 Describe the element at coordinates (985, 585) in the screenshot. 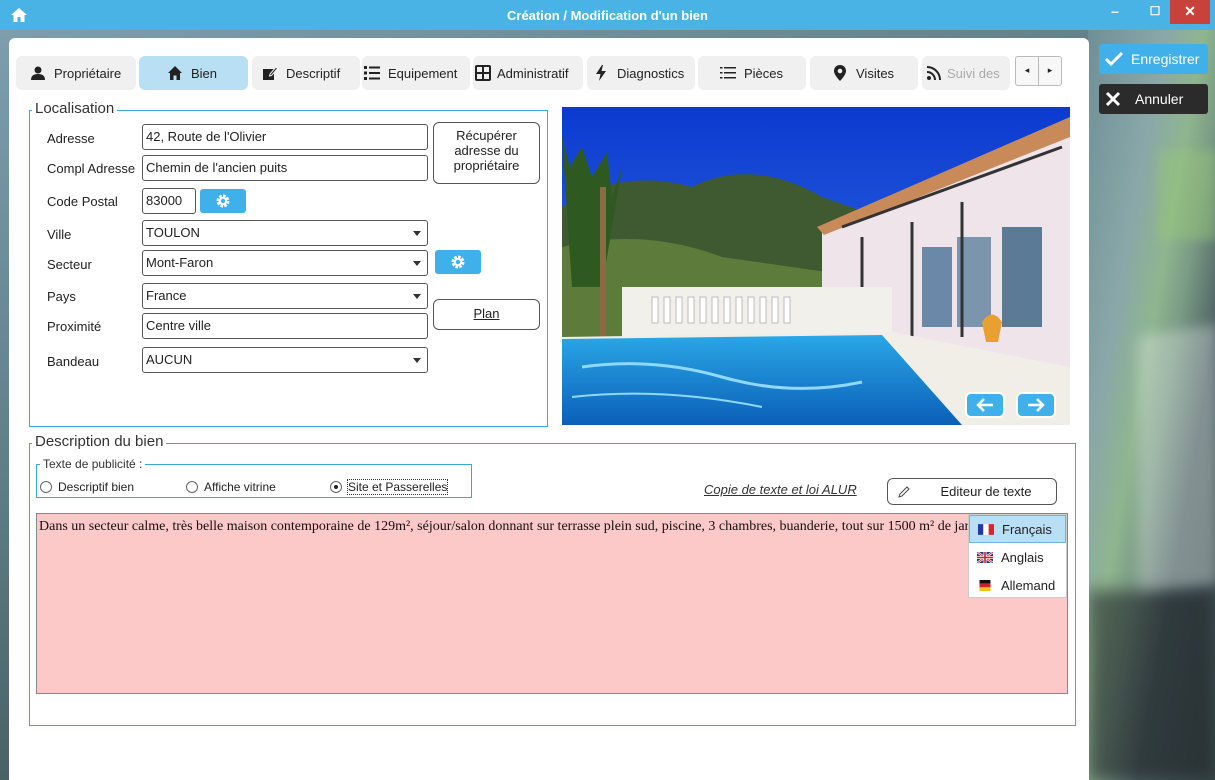

I see `flag-germany-icon` at that location.